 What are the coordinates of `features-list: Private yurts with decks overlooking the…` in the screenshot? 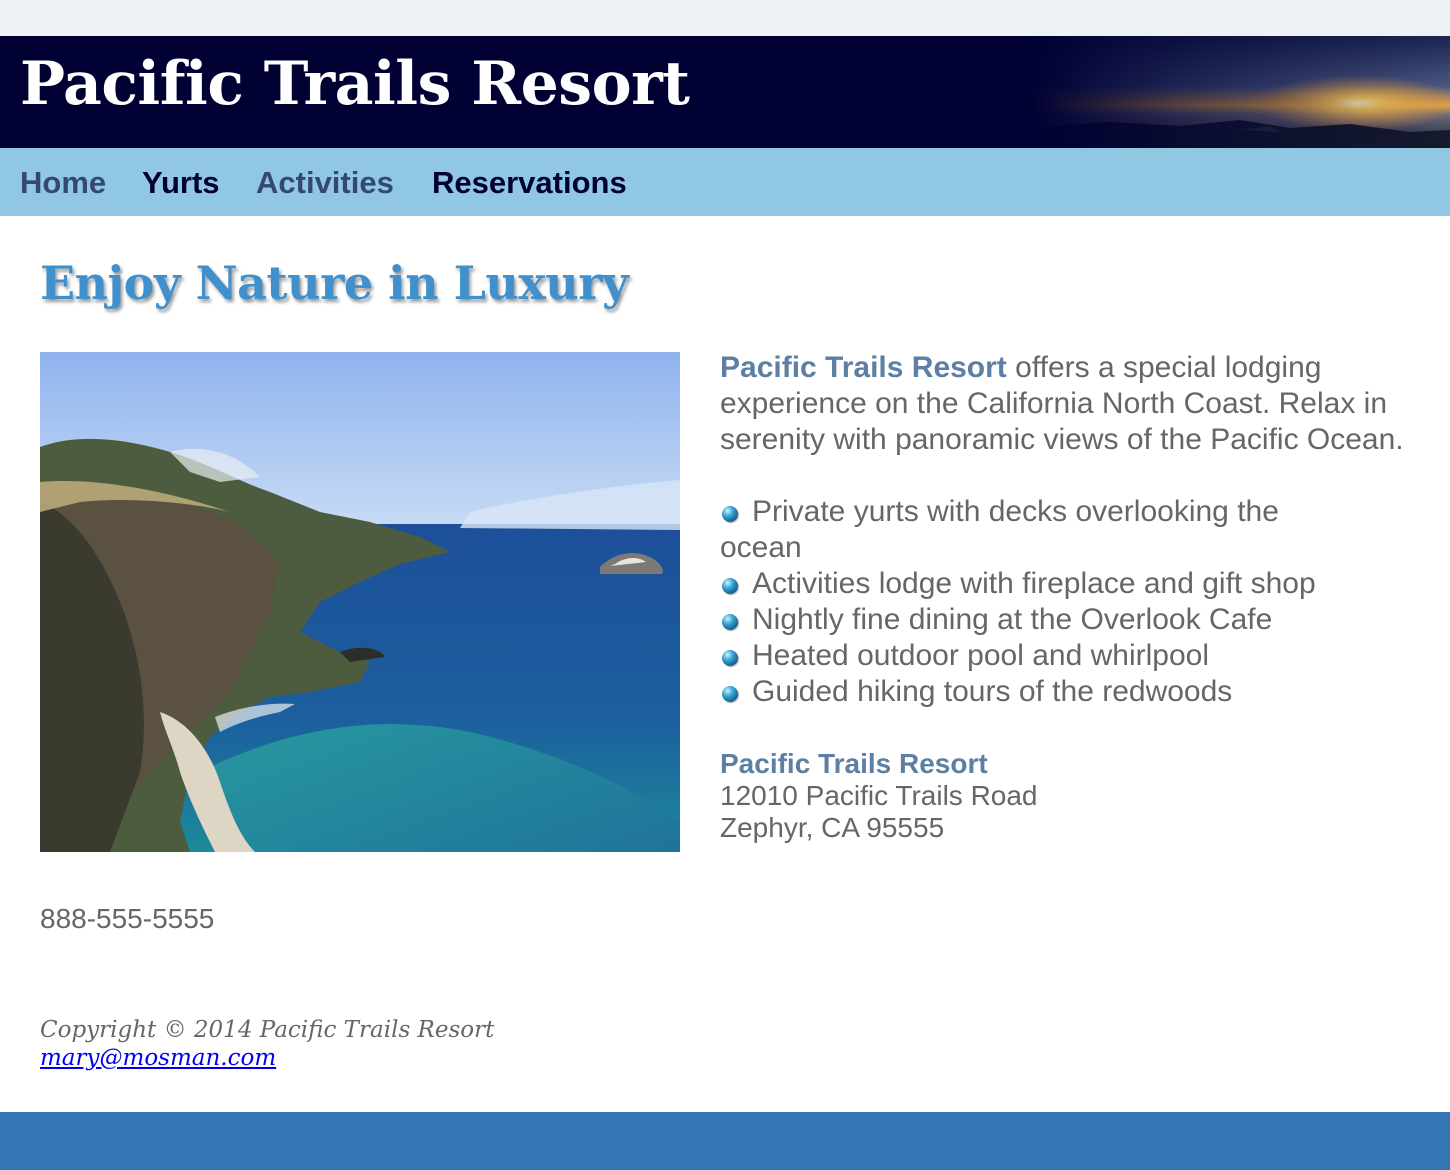 It's located at (1070, 602).